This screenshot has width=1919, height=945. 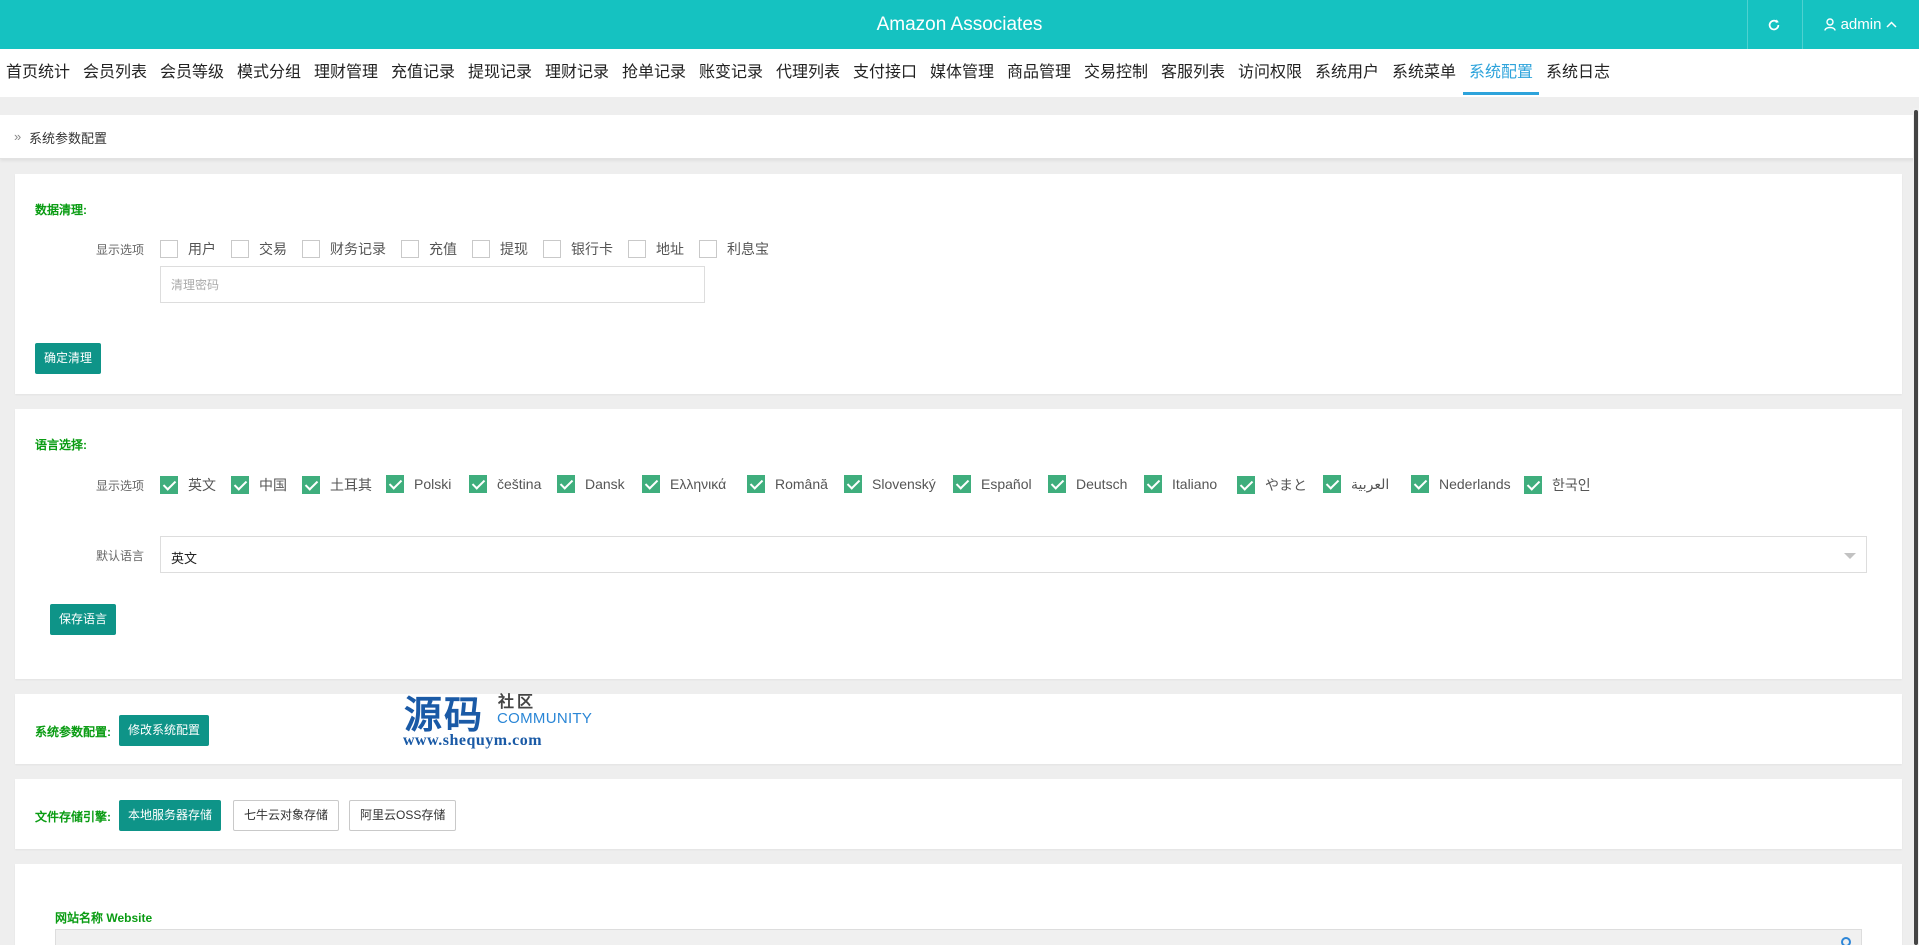 What do you see at coordinates (1501, 73) in the screenshot?
I see `nav-item-system-config: 系统配置` at bounding box center [1501, 73].